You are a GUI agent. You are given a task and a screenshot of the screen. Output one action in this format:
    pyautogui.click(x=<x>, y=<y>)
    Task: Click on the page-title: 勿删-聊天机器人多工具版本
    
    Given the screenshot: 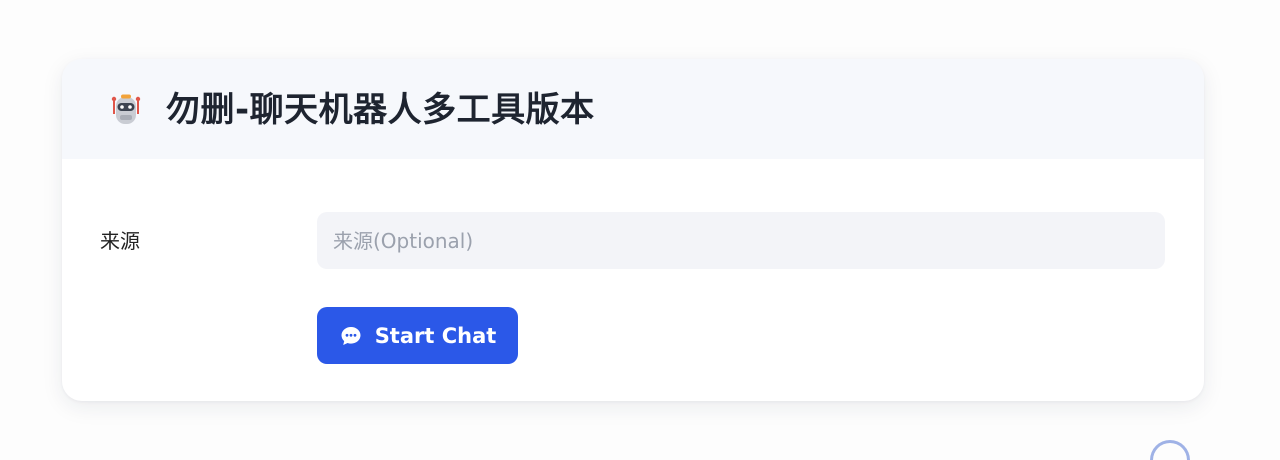 What is the action you would take?
    pyautogui.click(x=380, y=110)
    